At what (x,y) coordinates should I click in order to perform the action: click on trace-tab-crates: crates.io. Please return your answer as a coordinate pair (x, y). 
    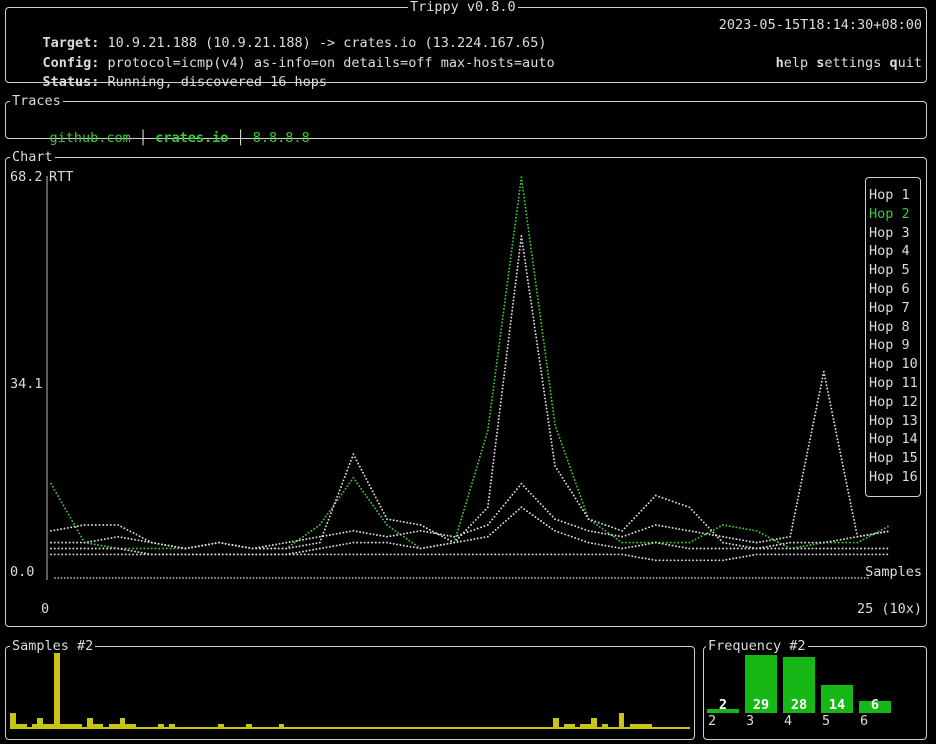
    Looking at the image, I should click on (191, 138).